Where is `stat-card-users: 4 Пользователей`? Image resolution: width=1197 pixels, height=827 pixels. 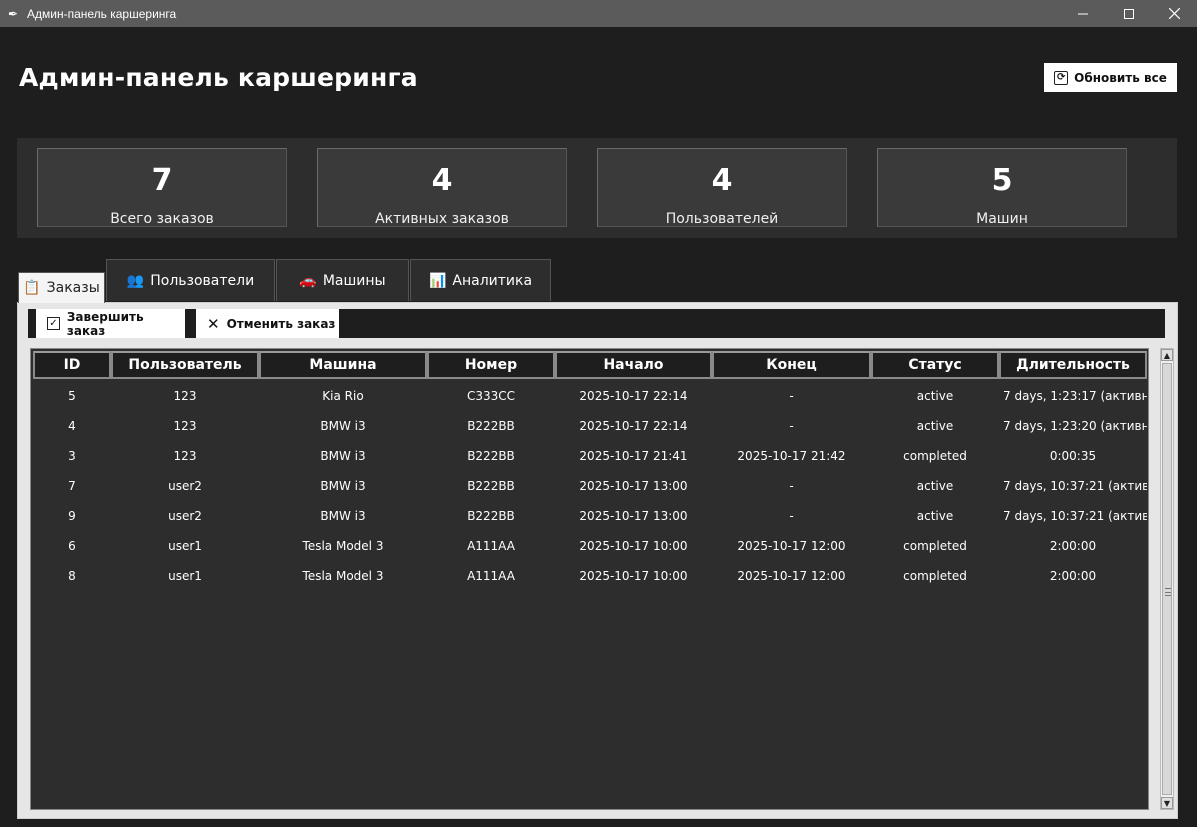 stat-card-users: 4 Пользователей is located at coordinates (722, 187).